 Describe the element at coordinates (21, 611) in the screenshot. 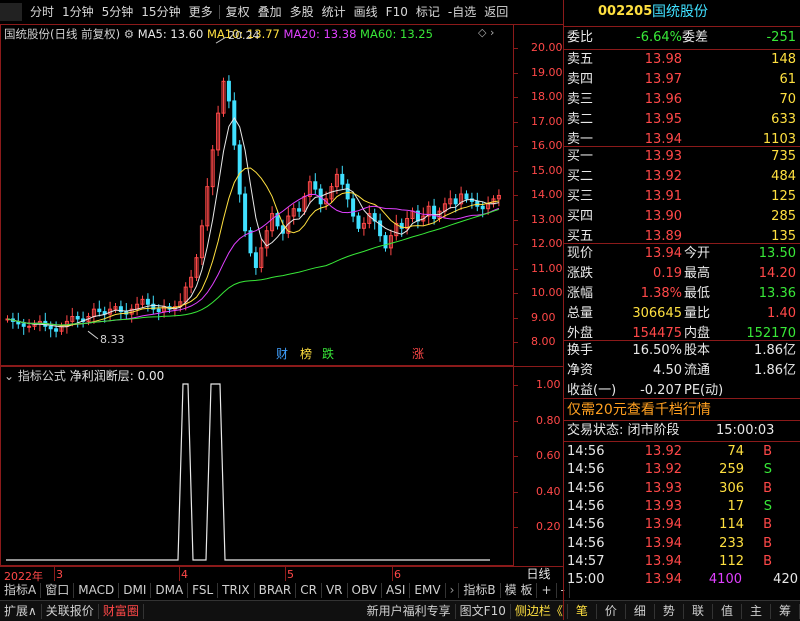

I see `bottom-left-item: 扩展∧` at that location.